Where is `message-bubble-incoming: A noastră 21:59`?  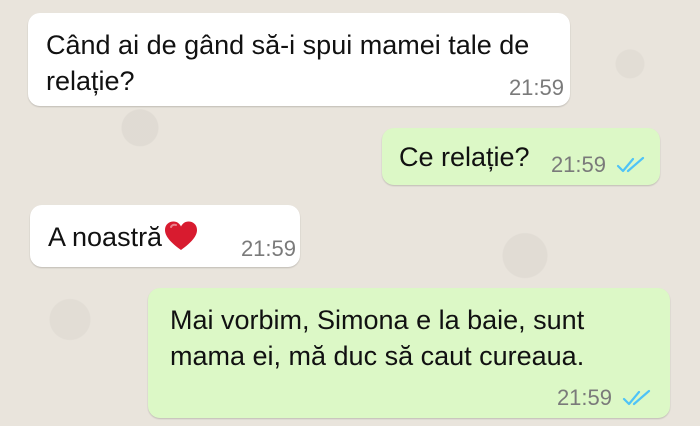
message-bubble-incoming: A noastră 21:59 is located at coordinates (165, 236).